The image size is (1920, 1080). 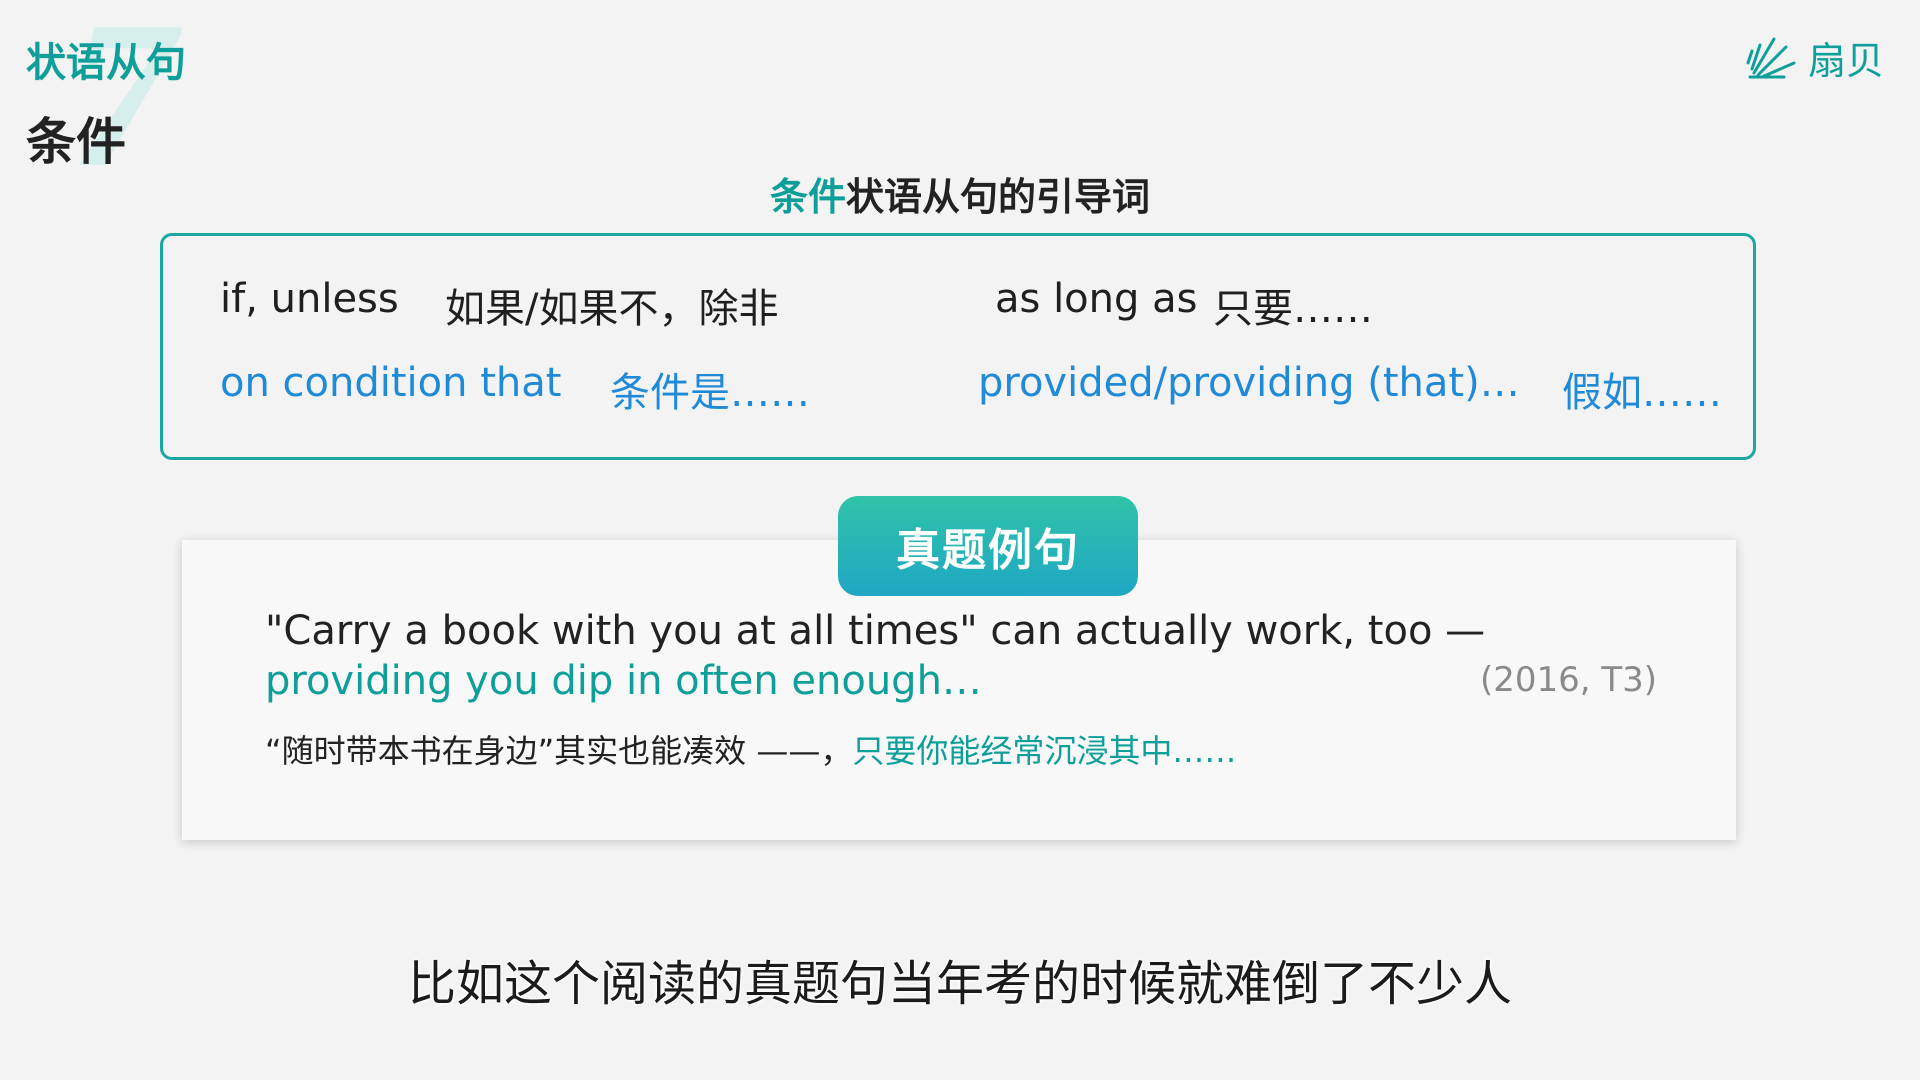 I want to click on section-title: 状语从句, so click(x=106, y=63).